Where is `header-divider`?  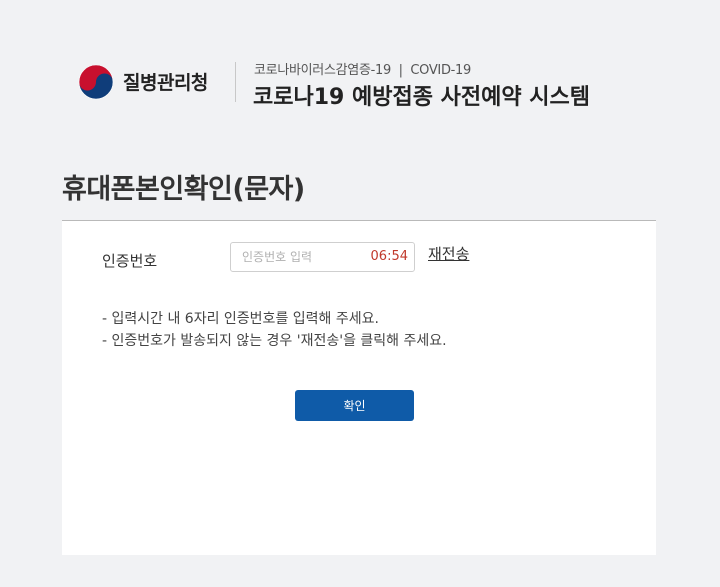 header-divider is located at coordinates (235, 82).